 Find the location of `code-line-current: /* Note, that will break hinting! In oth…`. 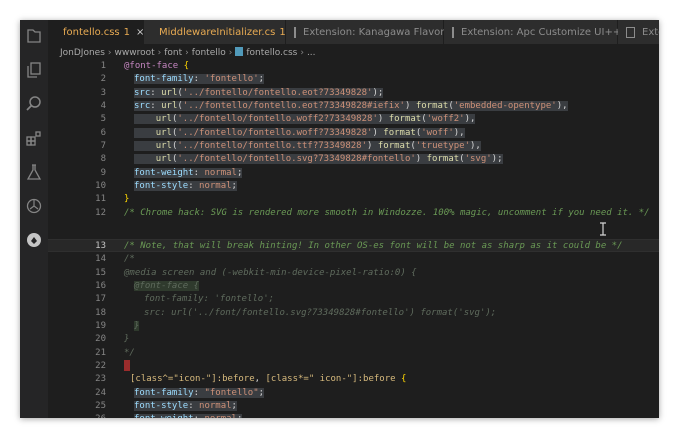

code-line-current: /* Note, that will break hinting! In oth… is located at coordinates (373, 246).